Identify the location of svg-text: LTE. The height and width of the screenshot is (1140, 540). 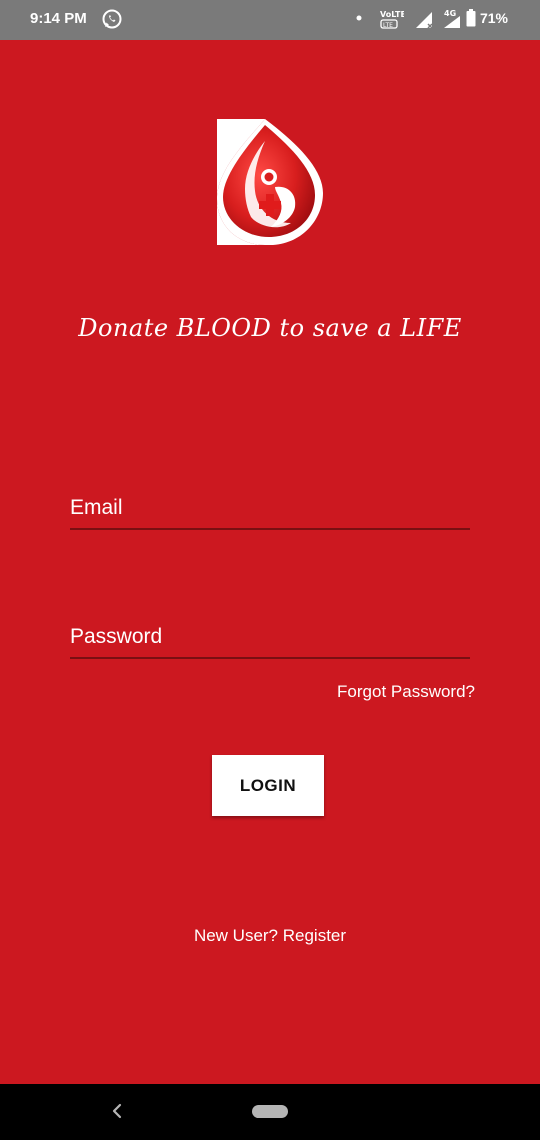
(388, 25).